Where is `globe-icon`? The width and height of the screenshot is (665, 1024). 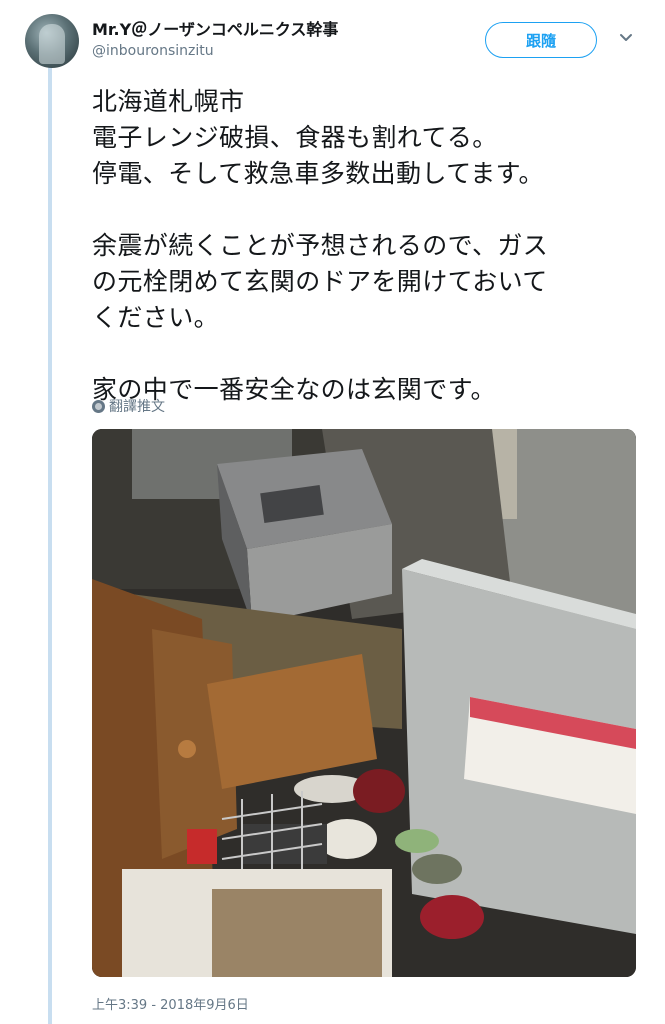 globe-icon is located at coordinates (98, 406).